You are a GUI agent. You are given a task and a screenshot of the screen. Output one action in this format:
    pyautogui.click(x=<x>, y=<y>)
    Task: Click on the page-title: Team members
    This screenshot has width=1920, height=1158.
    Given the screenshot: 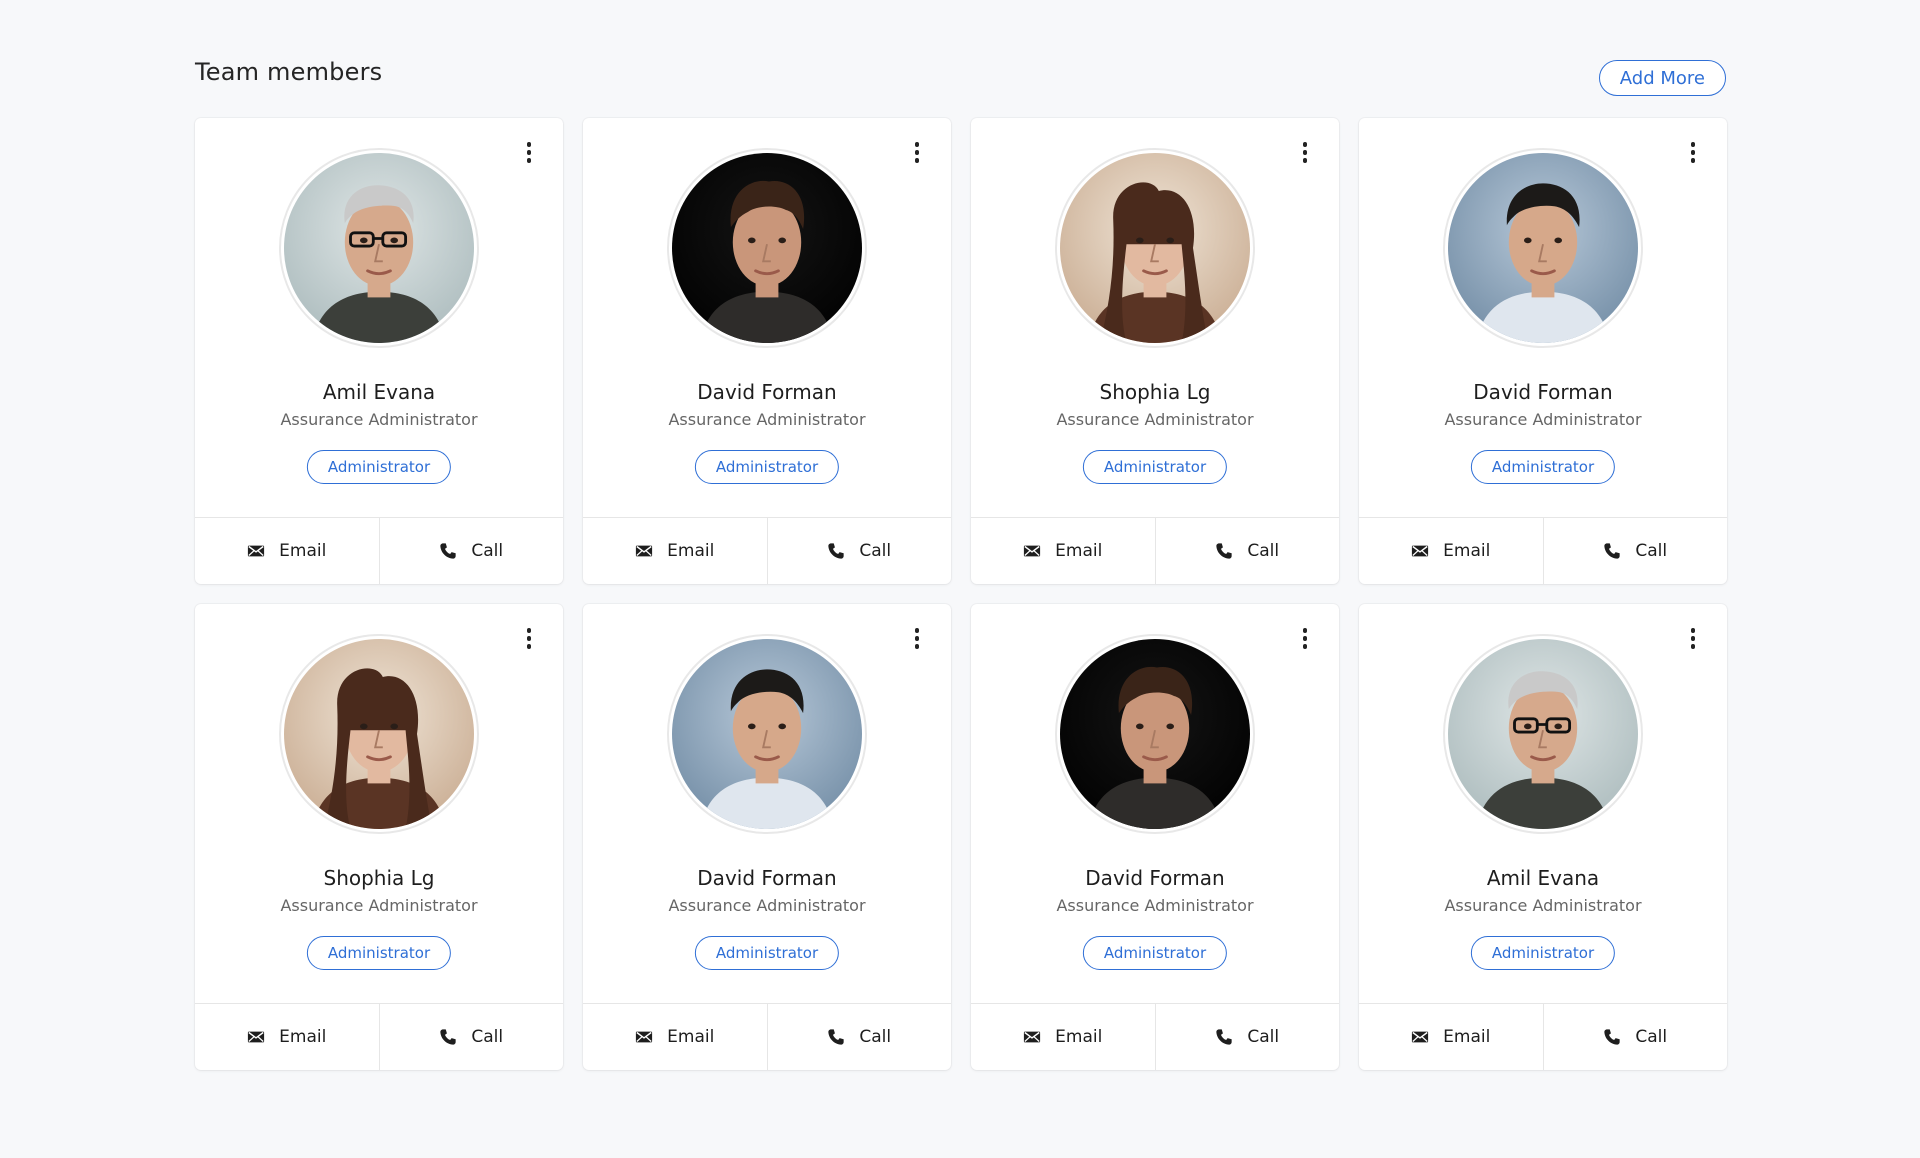 What is the action you would take?
    pyautogui.click(x=289, y=72)
    